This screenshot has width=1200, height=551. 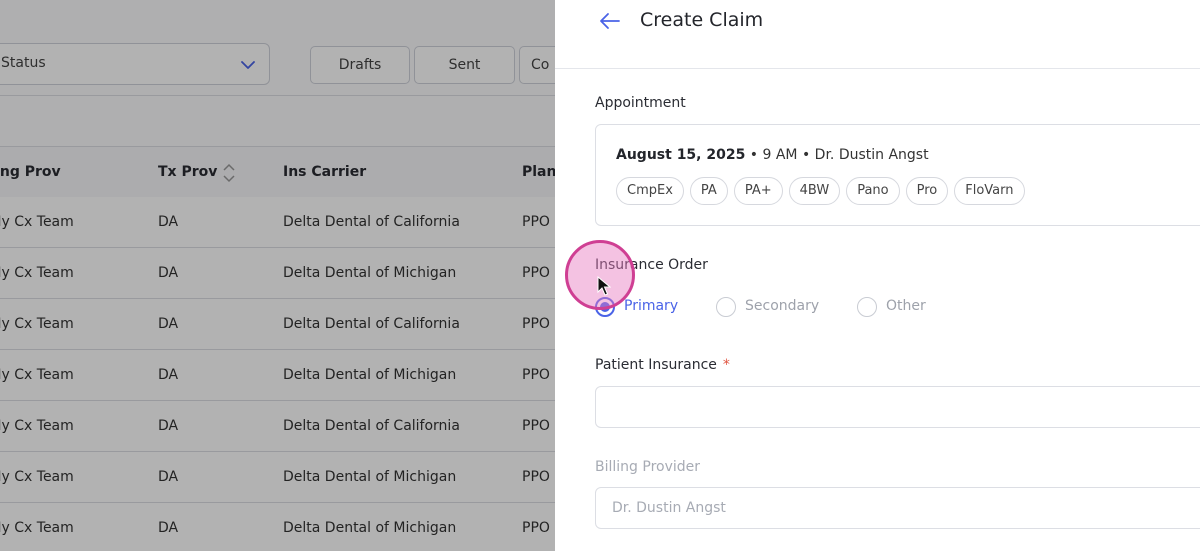 What do you see at coordinates (669, 508) in the screenshot?
I see `billing-provider-value: Dr. Dustin Angst` at bounding box center [669, 508].